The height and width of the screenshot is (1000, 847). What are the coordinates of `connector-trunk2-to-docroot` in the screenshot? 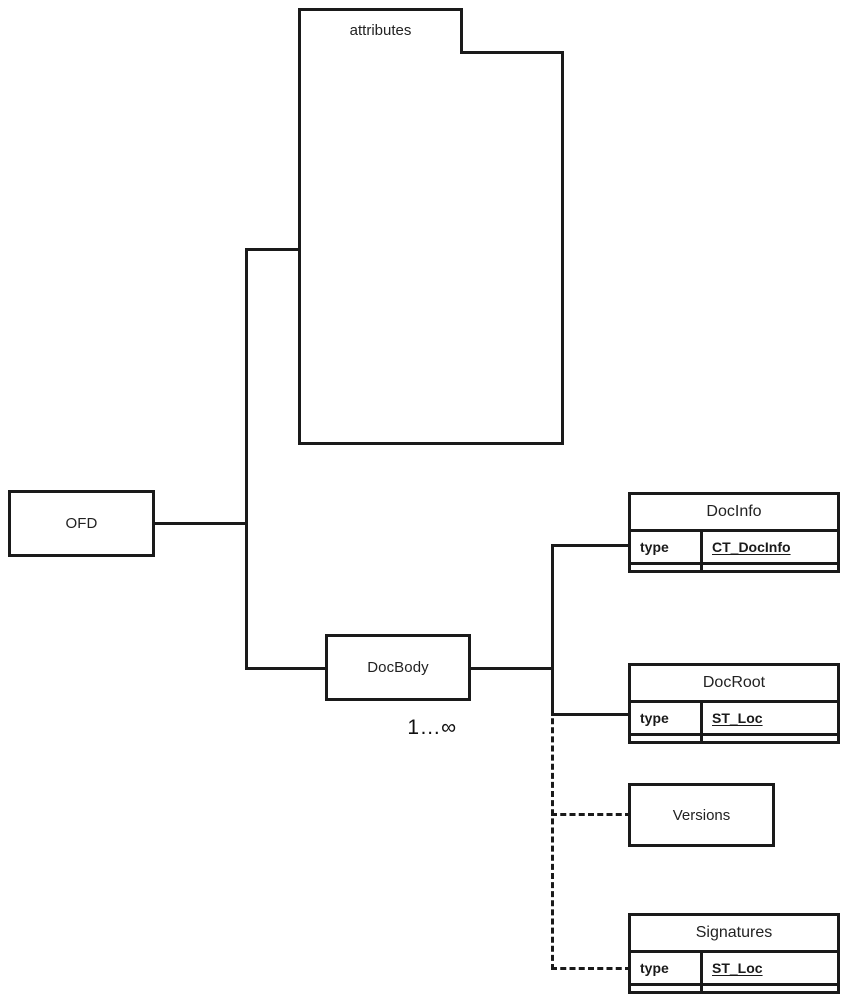 It's located at (591, 714).